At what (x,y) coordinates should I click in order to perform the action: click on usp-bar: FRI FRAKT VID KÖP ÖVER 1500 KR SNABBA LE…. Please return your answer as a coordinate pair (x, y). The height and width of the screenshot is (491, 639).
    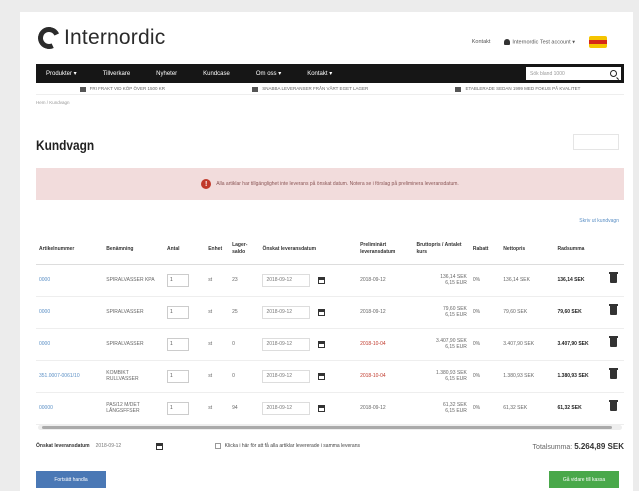
    Looking at the image, I should click on (330, 89).